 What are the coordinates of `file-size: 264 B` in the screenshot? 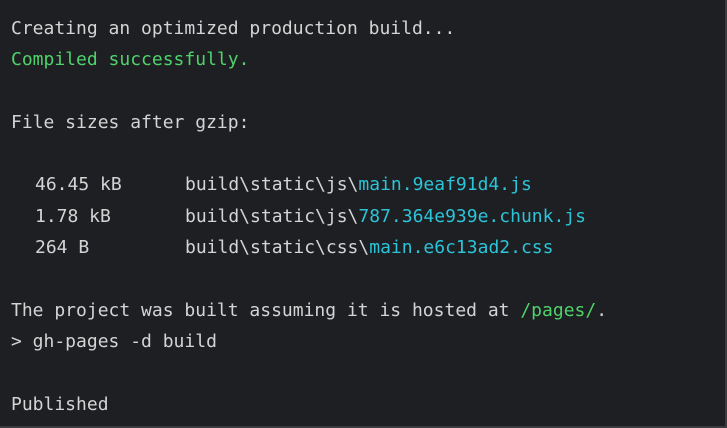 It's located at (62, 248).